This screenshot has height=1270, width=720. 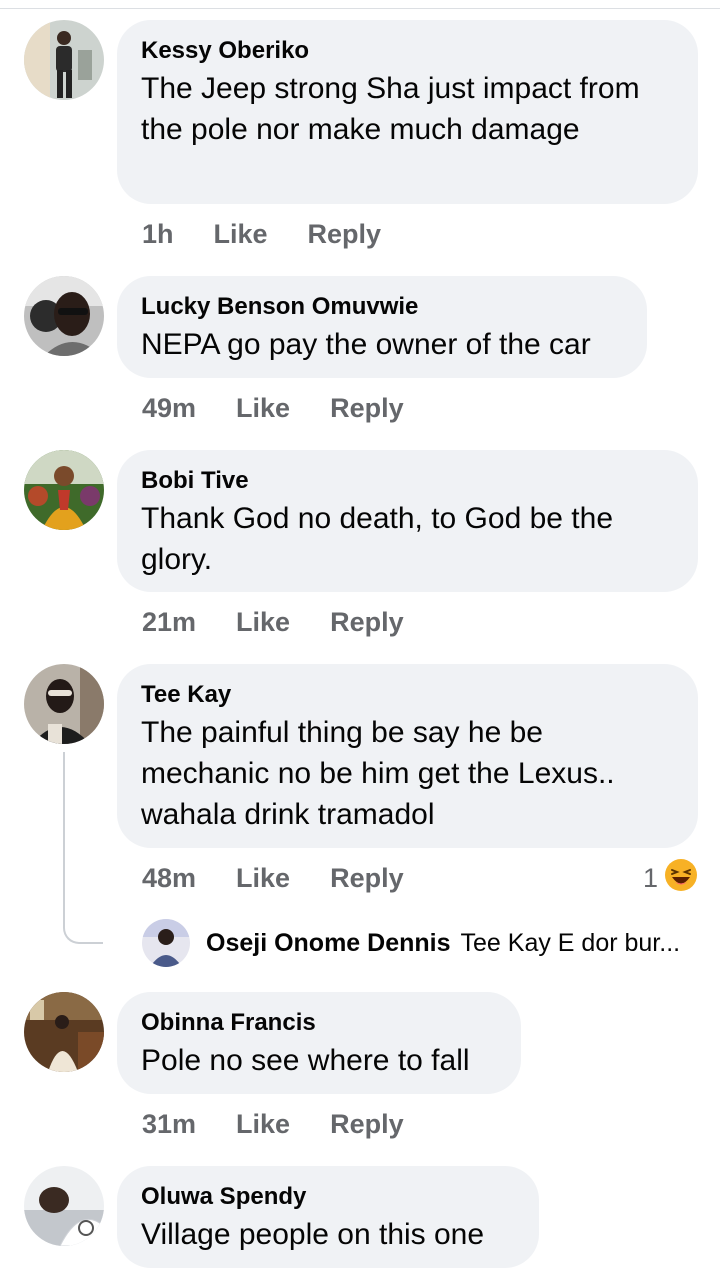 I want to click on thread-connector, so click(x=83, y=931).